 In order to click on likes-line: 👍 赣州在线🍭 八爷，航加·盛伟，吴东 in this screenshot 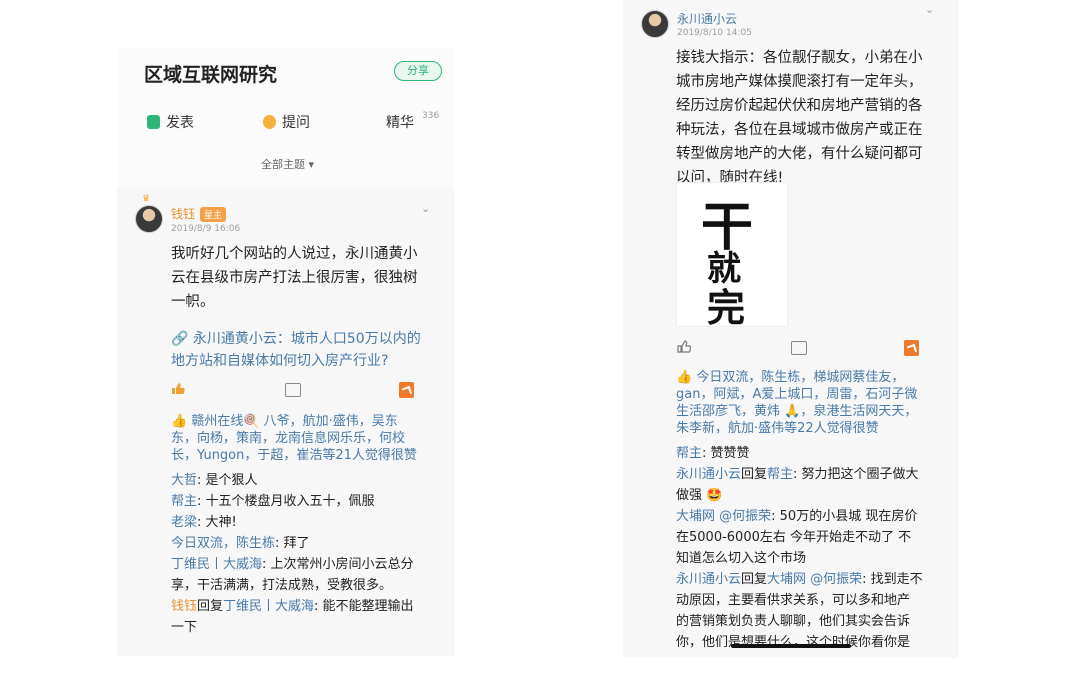, I will do `click(284, 421)`.